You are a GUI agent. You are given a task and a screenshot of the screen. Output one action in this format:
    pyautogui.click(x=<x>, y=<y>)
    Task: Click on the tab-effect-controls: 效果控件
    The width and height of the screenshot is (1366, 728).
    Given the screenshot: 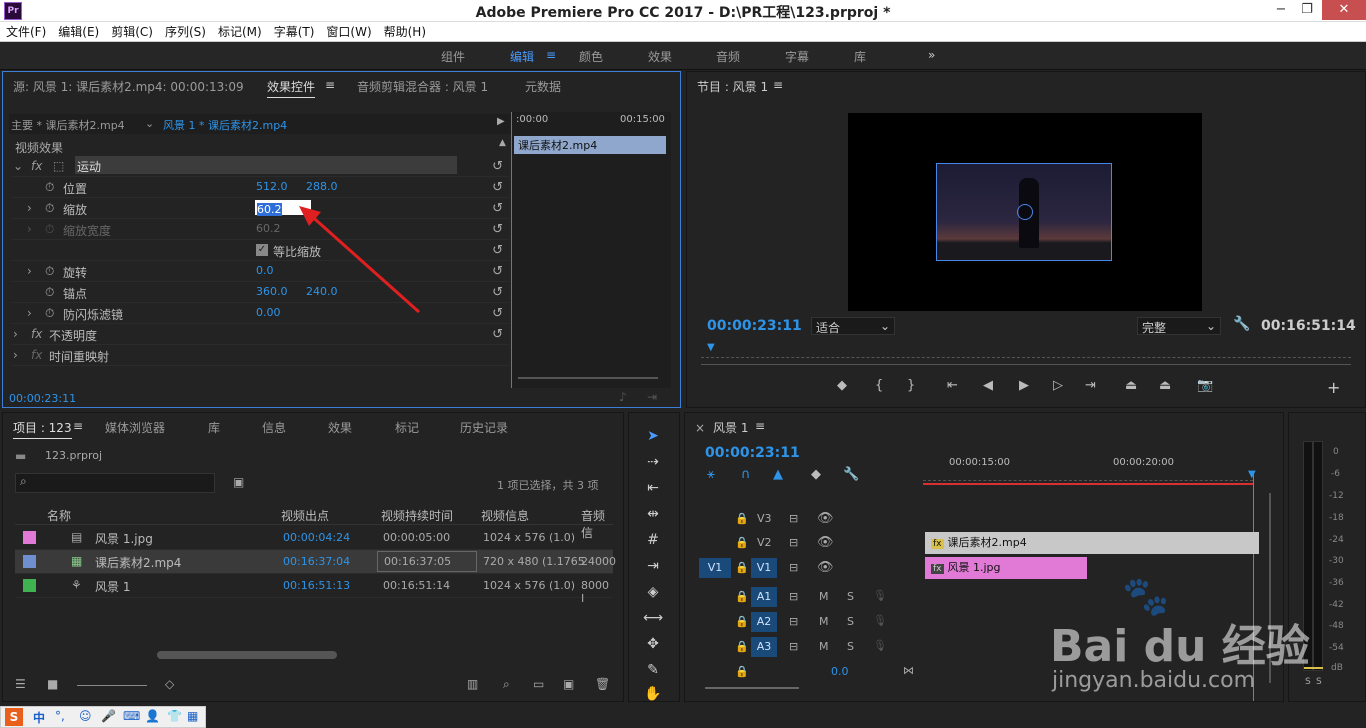 What is the action you would take?
    pyautogui.click(x=291, y=88)
    